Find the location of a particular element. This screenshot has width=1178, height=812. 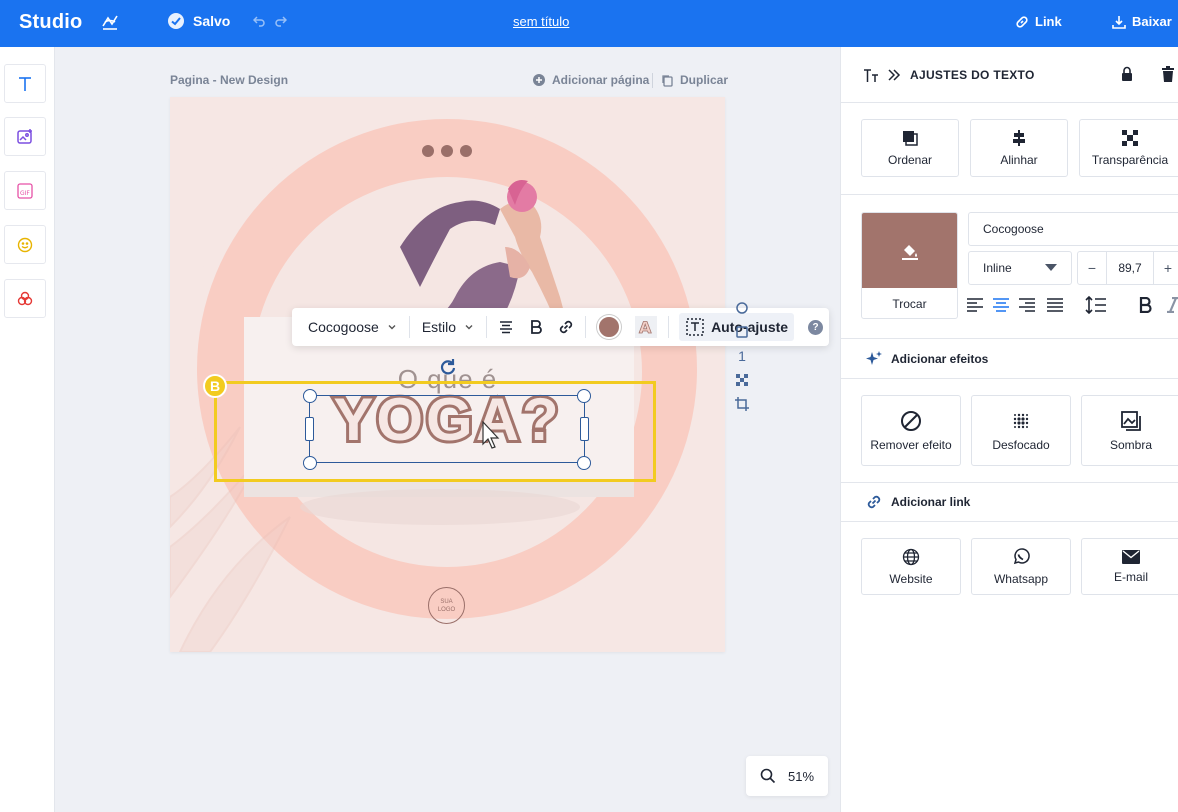

line-height-icon is located at coordinates (1096, 305).